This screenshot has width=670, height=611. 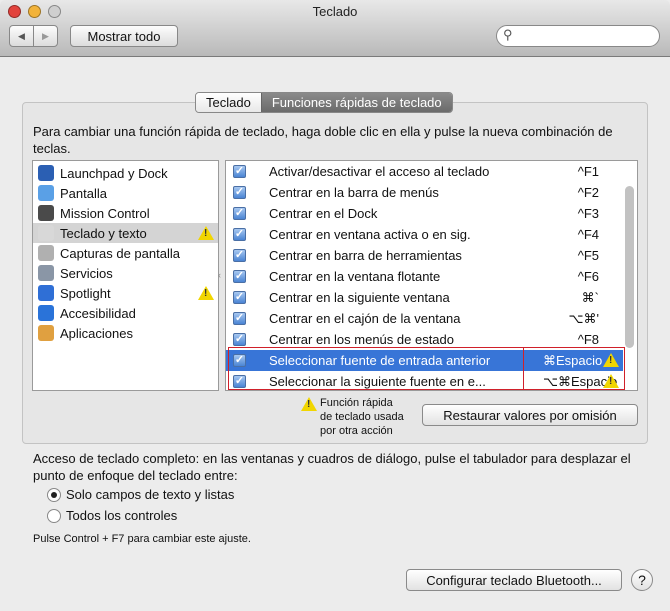 What do you see at coordinates (583, 276) in the screenshot?
I see `shortcut-key: ^F6` at bounding box center [583, 276].